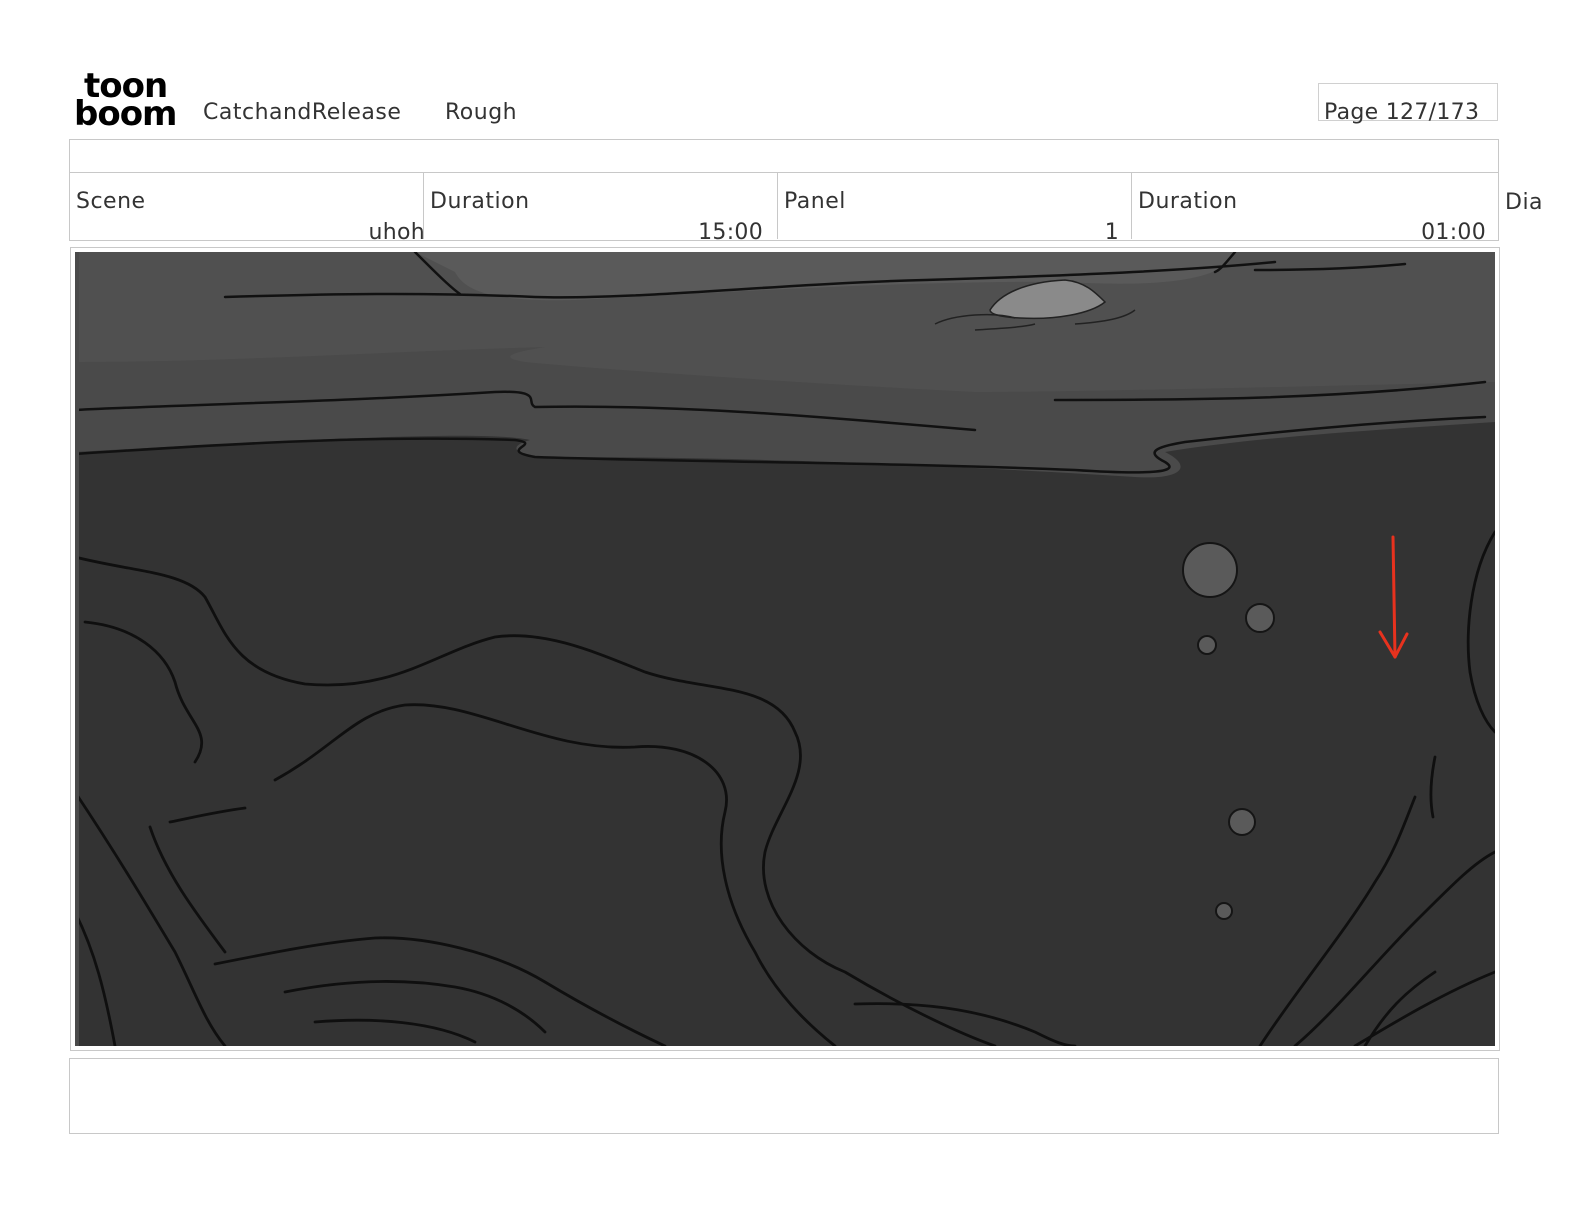 Image resolution: width=1584 pixels, height=1224 pixels. I want to click on dialog-label: Dia, so click(1524, 202).